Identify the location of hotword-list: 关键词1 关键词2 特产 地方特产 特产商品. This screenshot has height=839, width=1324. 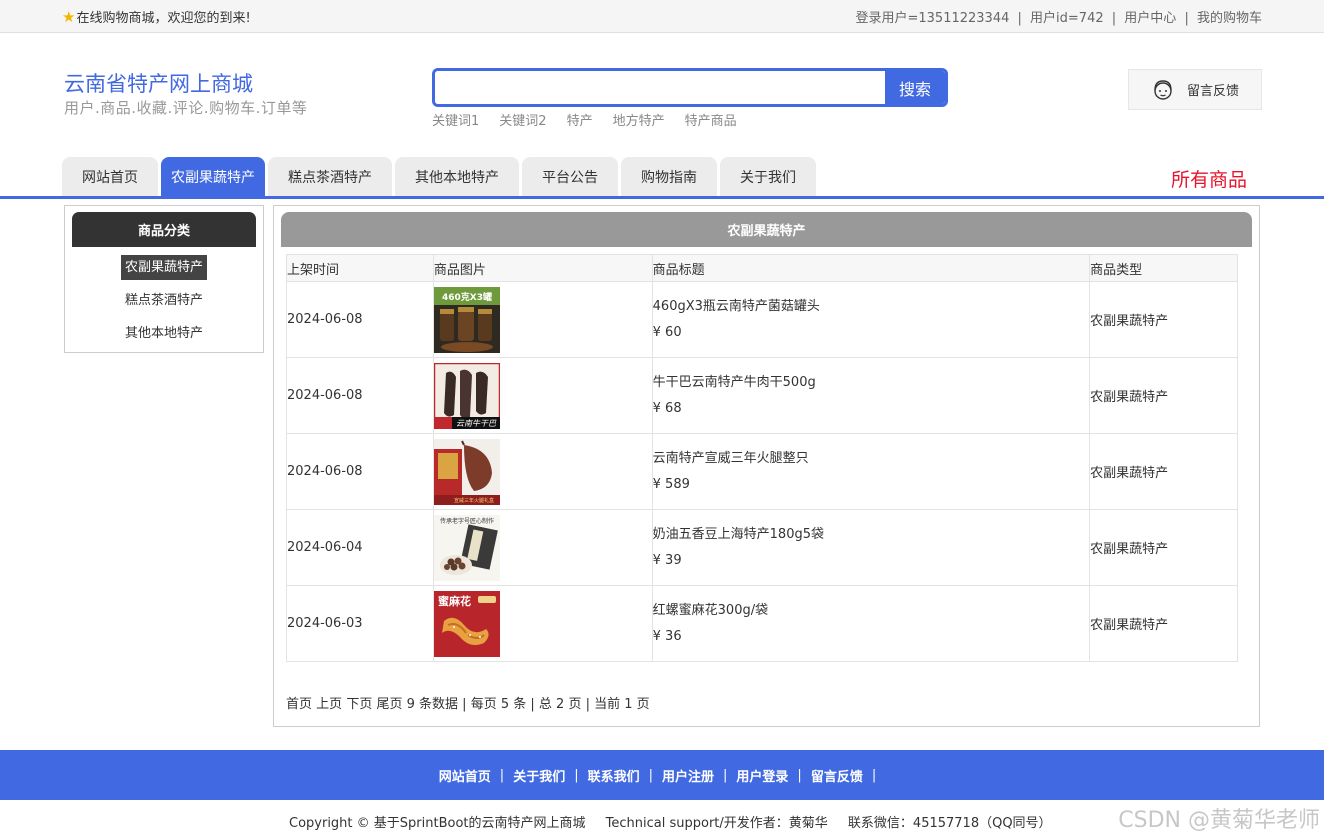
(584, 119).